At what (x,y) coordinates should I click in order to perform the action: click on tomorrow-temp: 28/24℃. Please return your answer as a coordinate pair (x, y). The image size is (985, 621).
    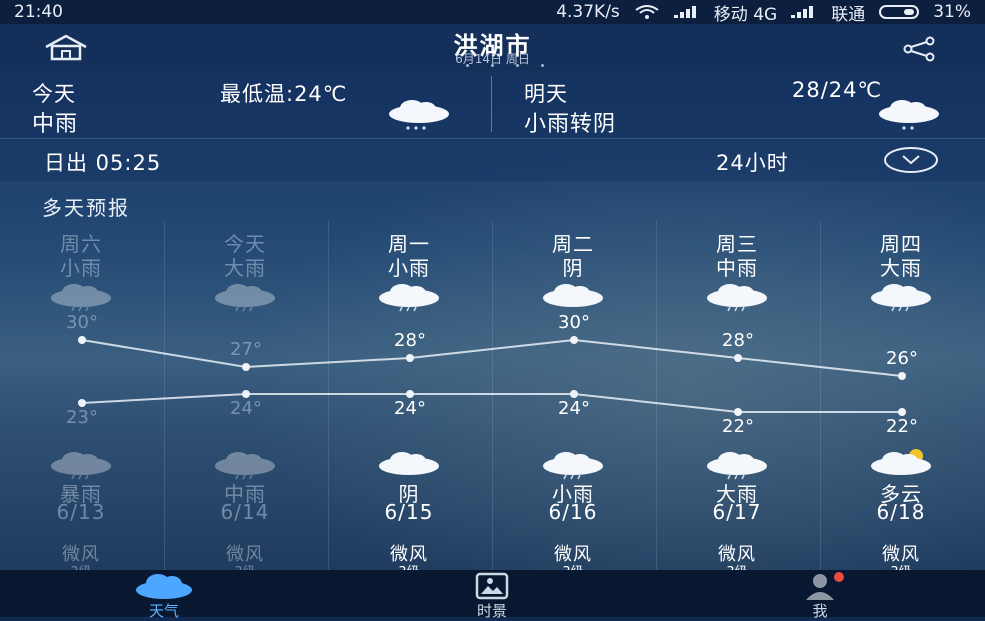
    Looking at the image, I should click on (837, 90).